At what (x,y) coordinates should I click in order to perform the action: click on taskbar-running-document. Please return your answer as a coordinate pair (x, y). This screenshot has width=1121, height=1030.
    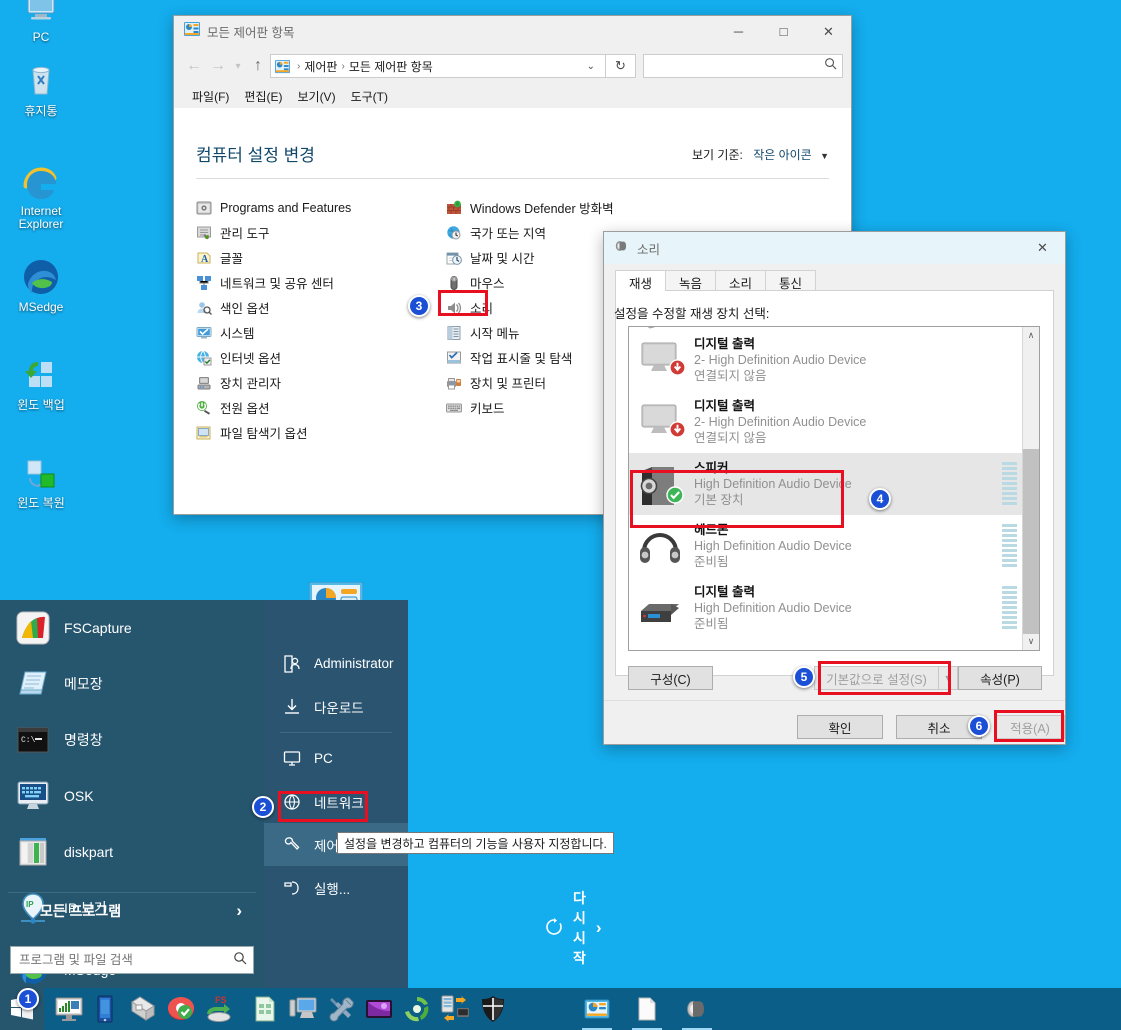
    Looking at the image, I should click on (647, 1011).